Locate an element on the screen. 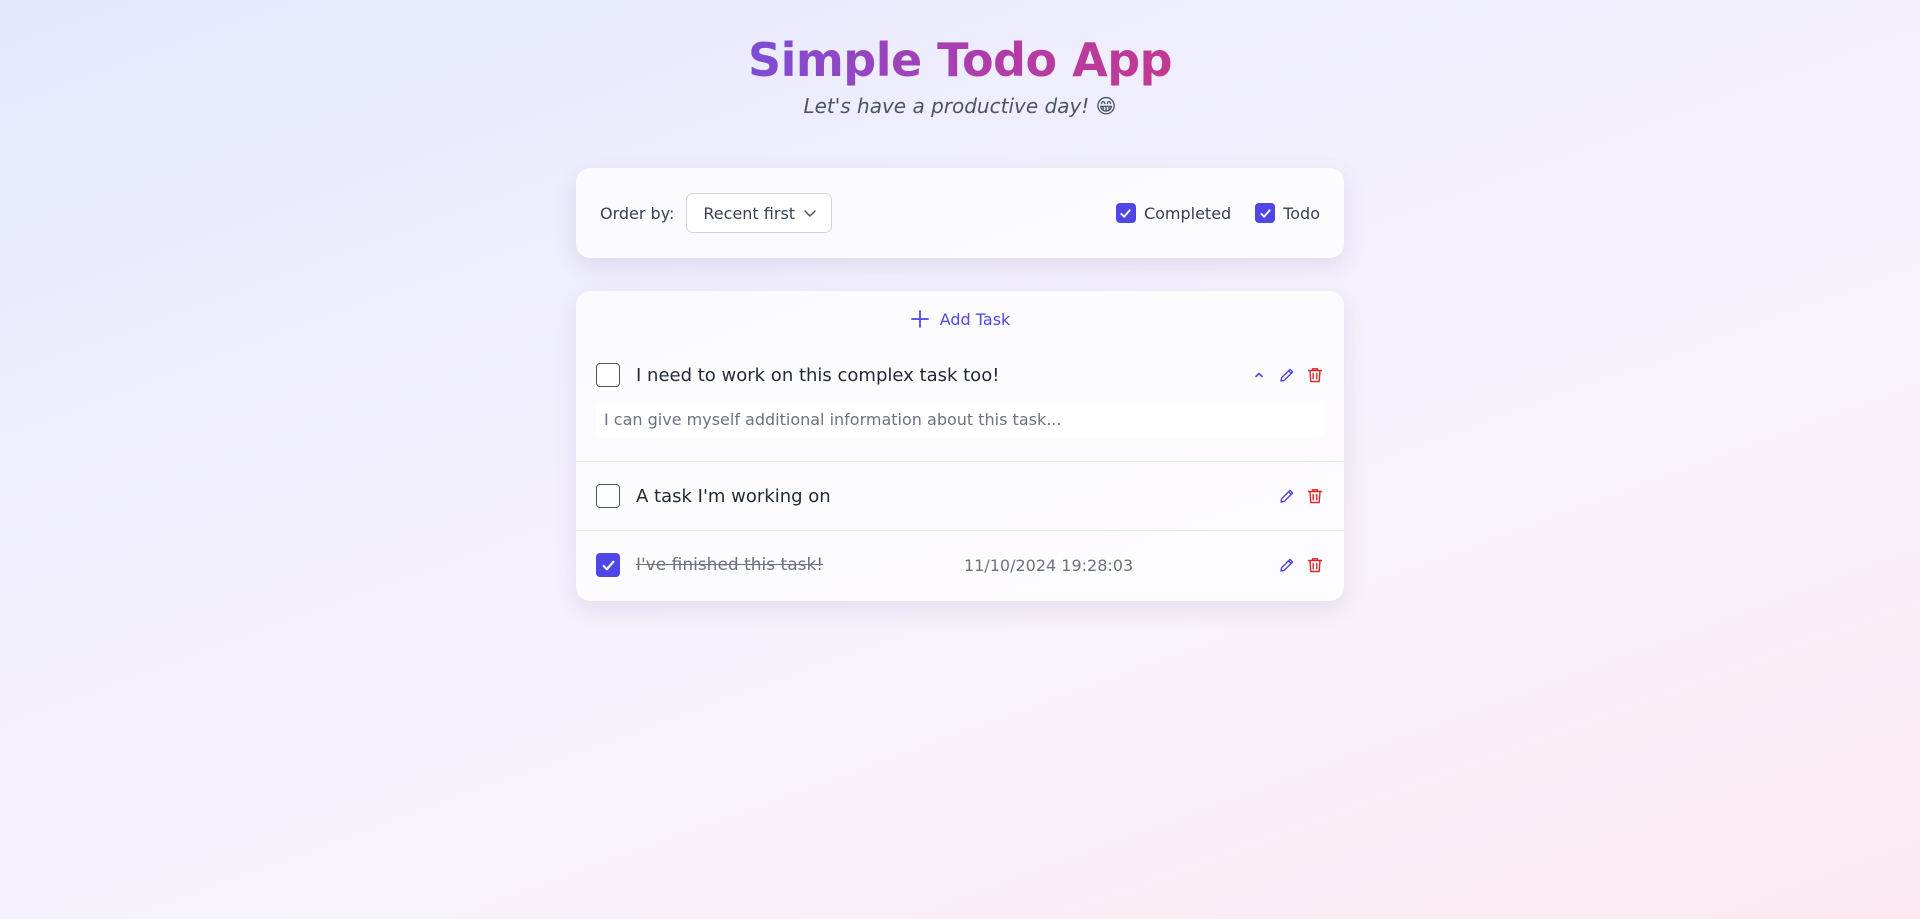  chevron-down-icon is located at coordinates (810, 213).